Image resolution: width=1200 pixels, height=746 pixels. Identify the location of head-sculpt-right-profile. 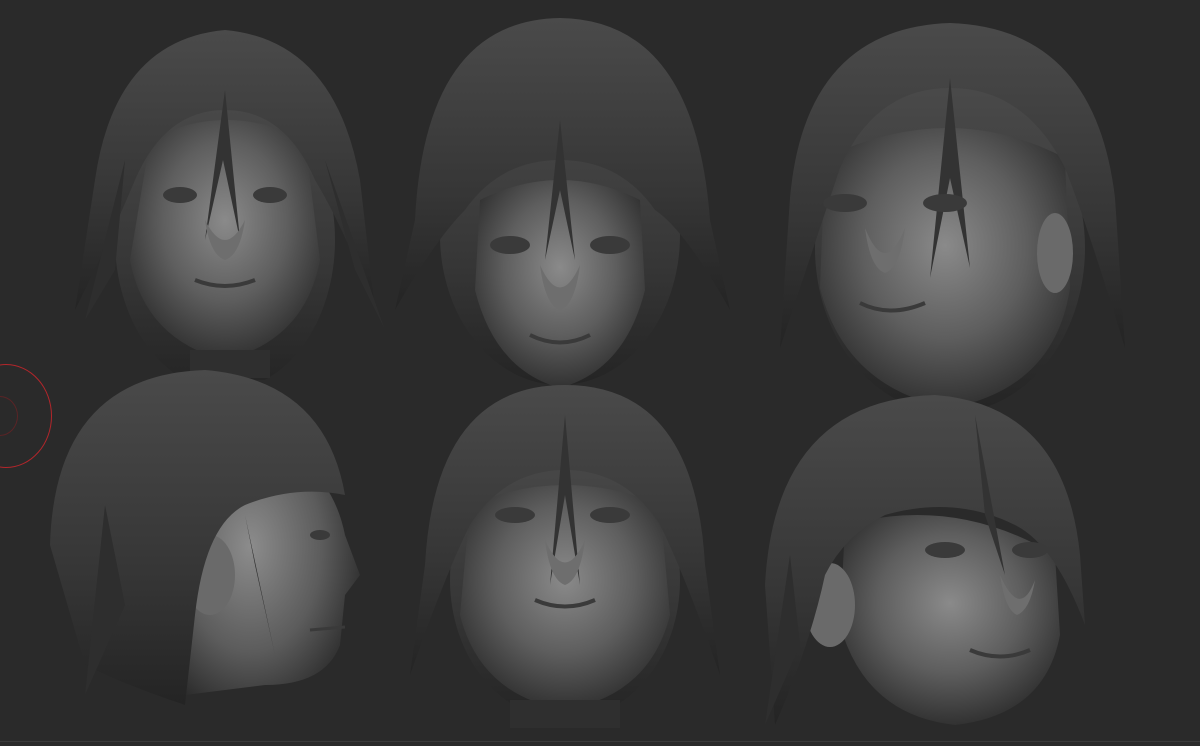
(205, 537).